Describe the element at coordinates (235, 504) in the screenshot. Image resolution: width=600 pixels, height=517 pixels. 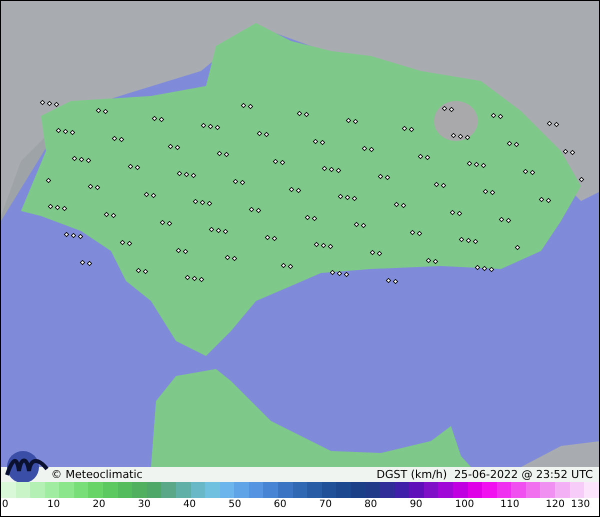
I see `scale-label: 50` at that location.